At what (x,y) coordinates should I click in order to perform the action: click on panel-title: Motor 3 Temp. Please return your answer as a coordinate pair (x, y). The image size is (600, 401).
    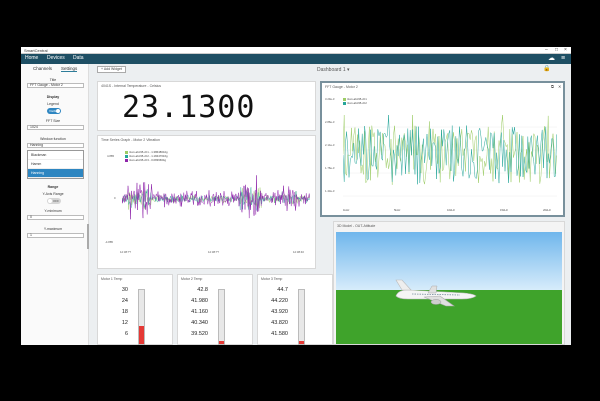
    Looking at the image, I should click on (272, 279).